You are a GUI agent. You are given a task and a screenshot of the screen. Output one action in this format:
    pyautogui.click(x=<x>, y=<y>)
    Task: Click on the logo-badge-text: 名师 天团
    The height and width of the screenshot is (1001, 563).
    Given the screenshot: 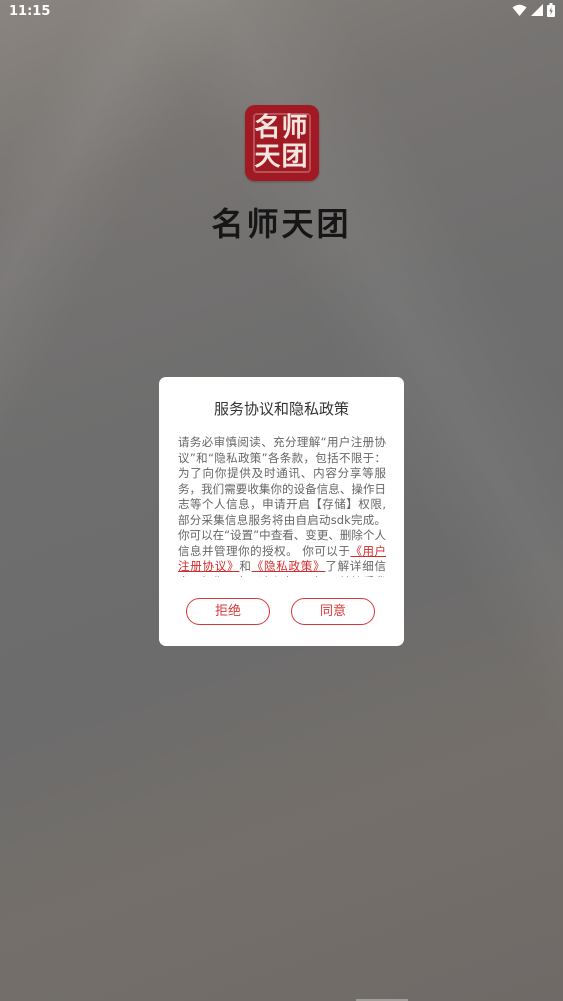 What is the action you would take?
    pyautogui.click(x=282, y=143)
    